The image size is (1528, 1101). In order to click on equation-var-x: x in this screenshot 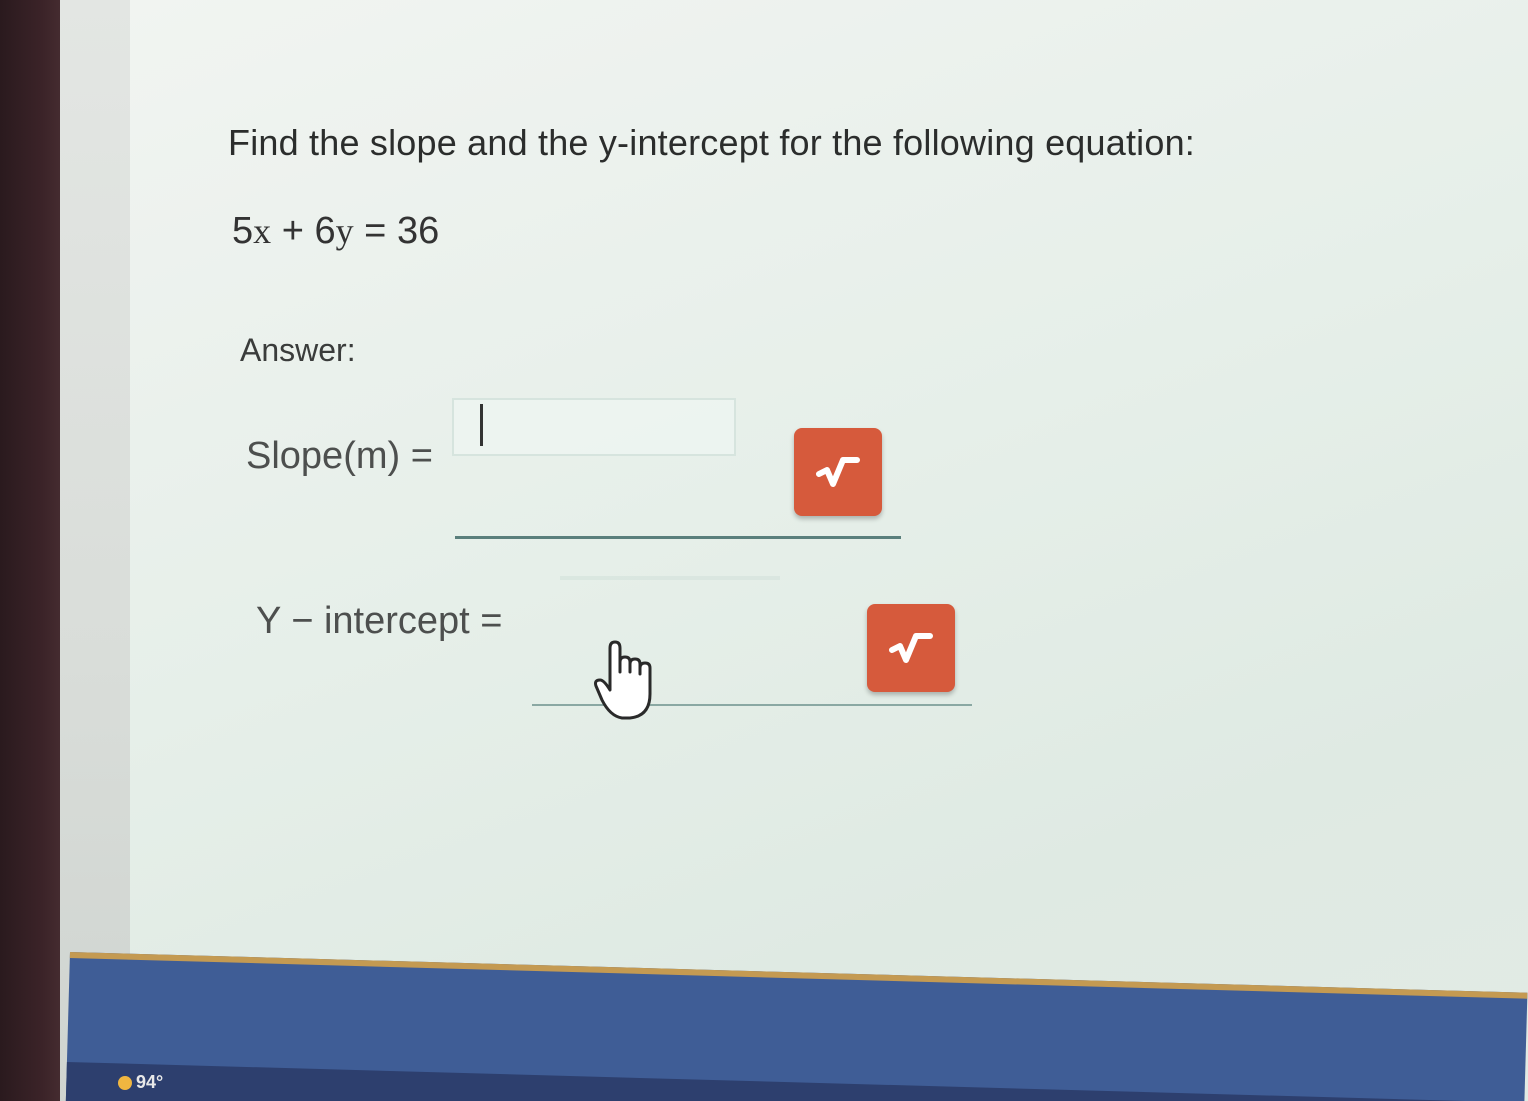, I will do `click(262, 231)`.